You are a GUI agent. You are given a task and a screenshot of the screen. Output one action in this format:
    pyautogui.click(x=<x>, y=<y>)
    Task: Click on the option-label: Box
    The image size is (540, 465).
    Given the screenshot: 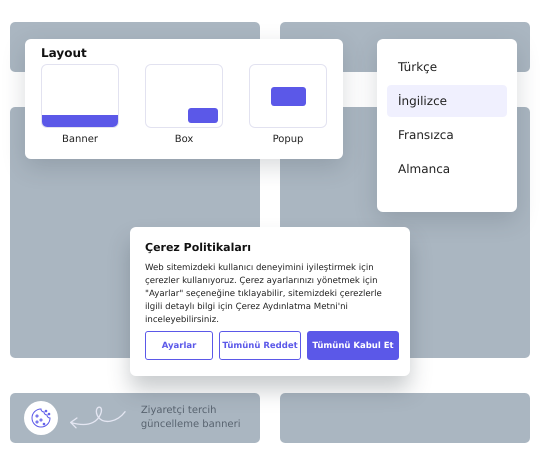 What is the action you would take?
    pyautogui.click(x=184, y=139)
    